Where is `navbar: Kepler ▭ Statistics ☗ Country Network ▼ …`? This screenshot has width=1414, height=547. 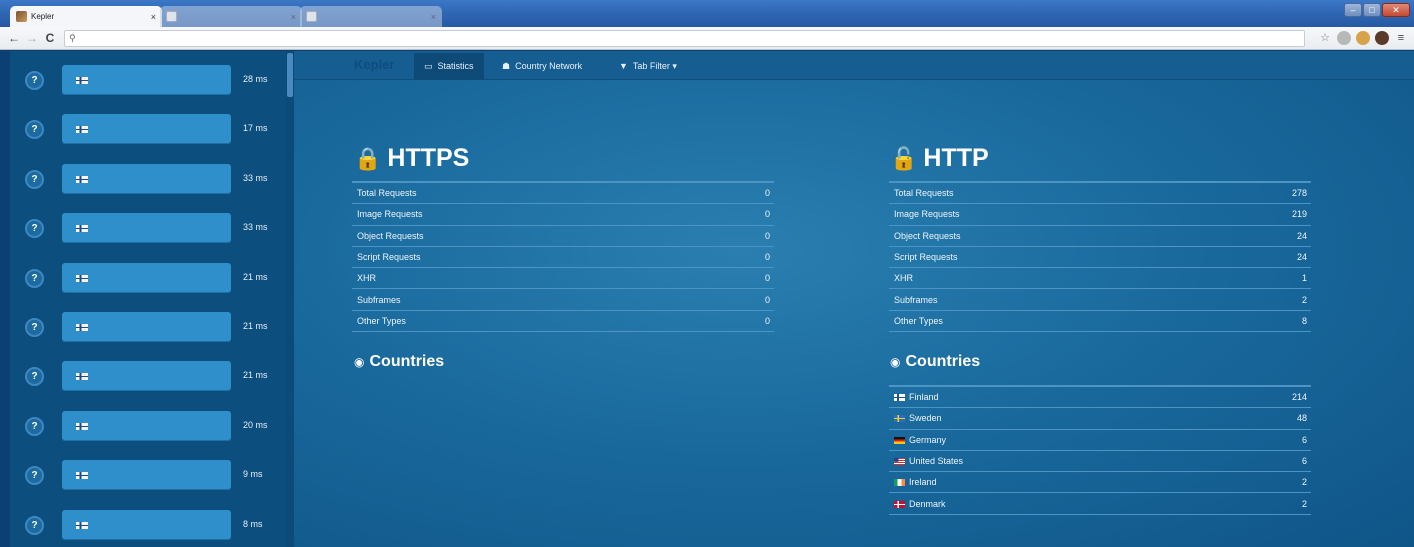
navbar: Kepler ▭ Statistics ☗ Country Network ▼ … is located at coordinates (854, 65).